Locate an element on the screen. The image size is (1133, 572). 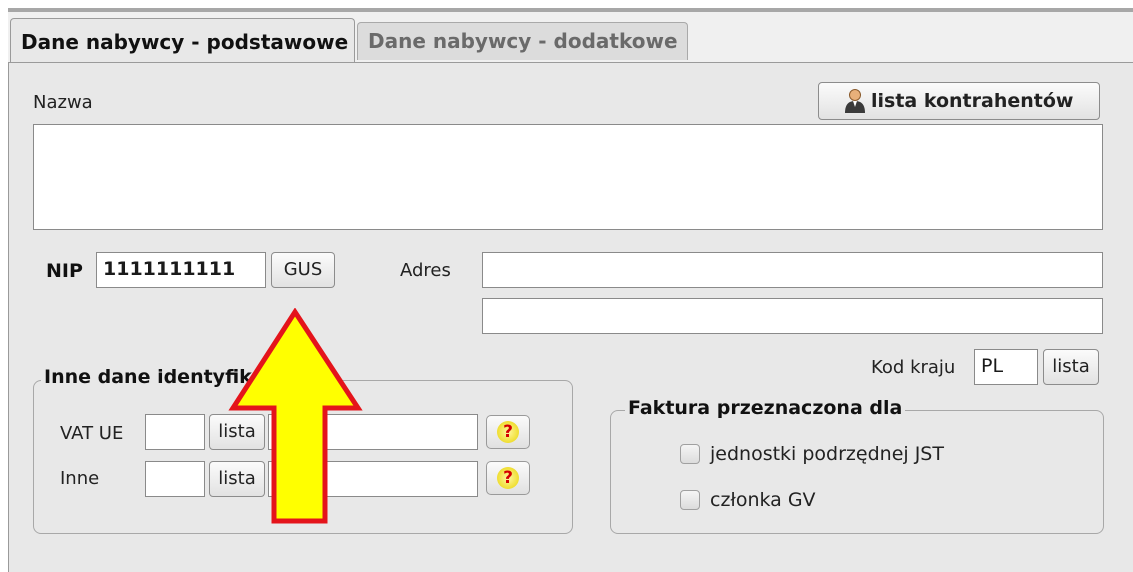
nip-label: NIP is located at coordinates (64, 271).